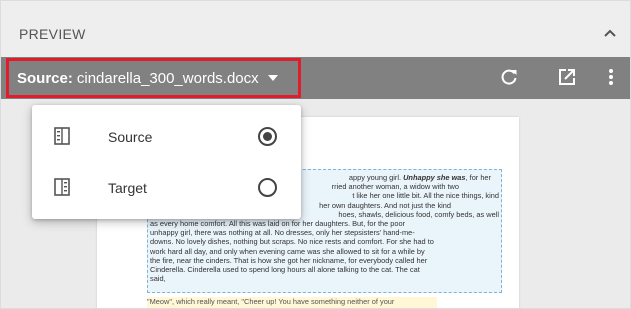 This screenshot has width=631, height=309. Describe the element at coordinates (158, 279) in the screenshot. I see `doc-line: said,` at that location.